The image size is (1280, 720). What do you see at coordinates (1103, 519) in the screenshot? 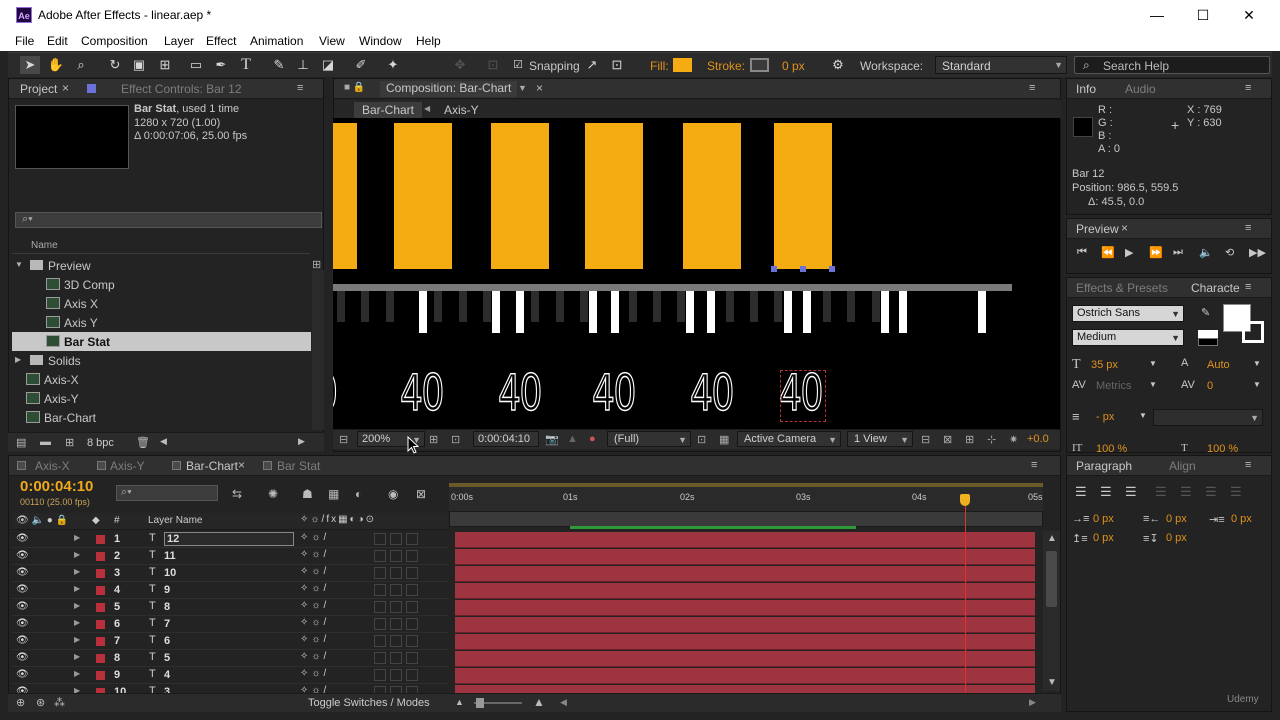
I see `indent-left-value: 0 px` at bounding box center [1103, 519].